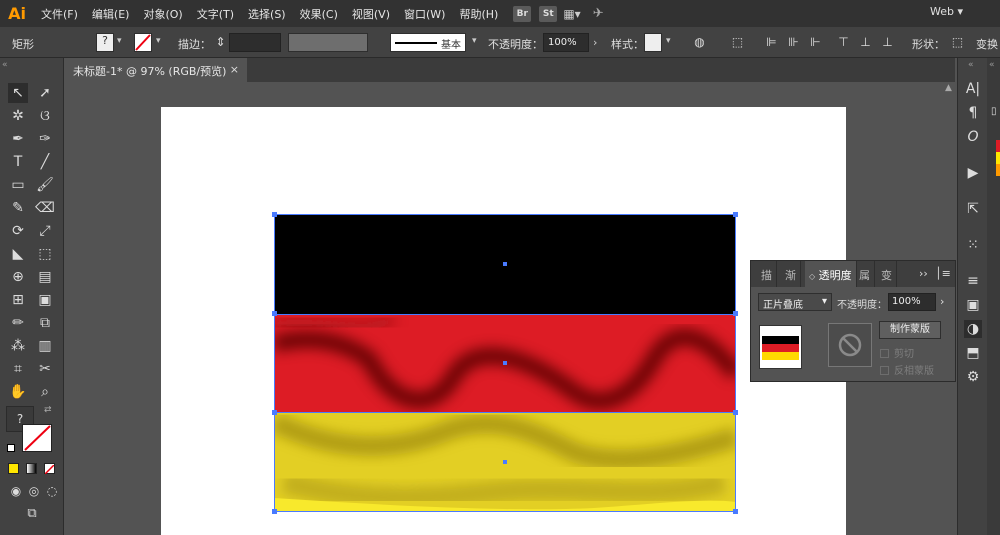  I want to click on transparency-panel-icon: ◑, so click(973, 329).